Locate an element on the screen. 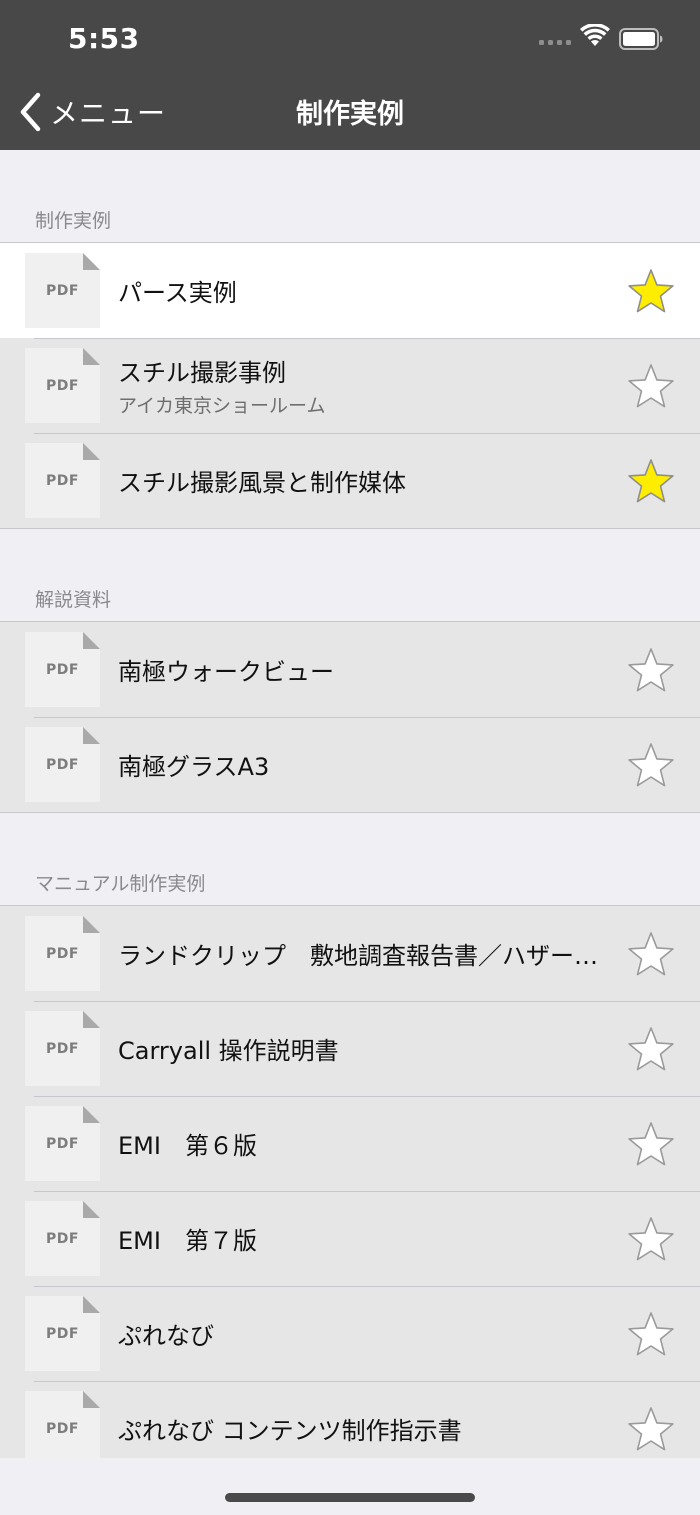  list-item-title: ぷれなび is located at coordinates (166, 1336).